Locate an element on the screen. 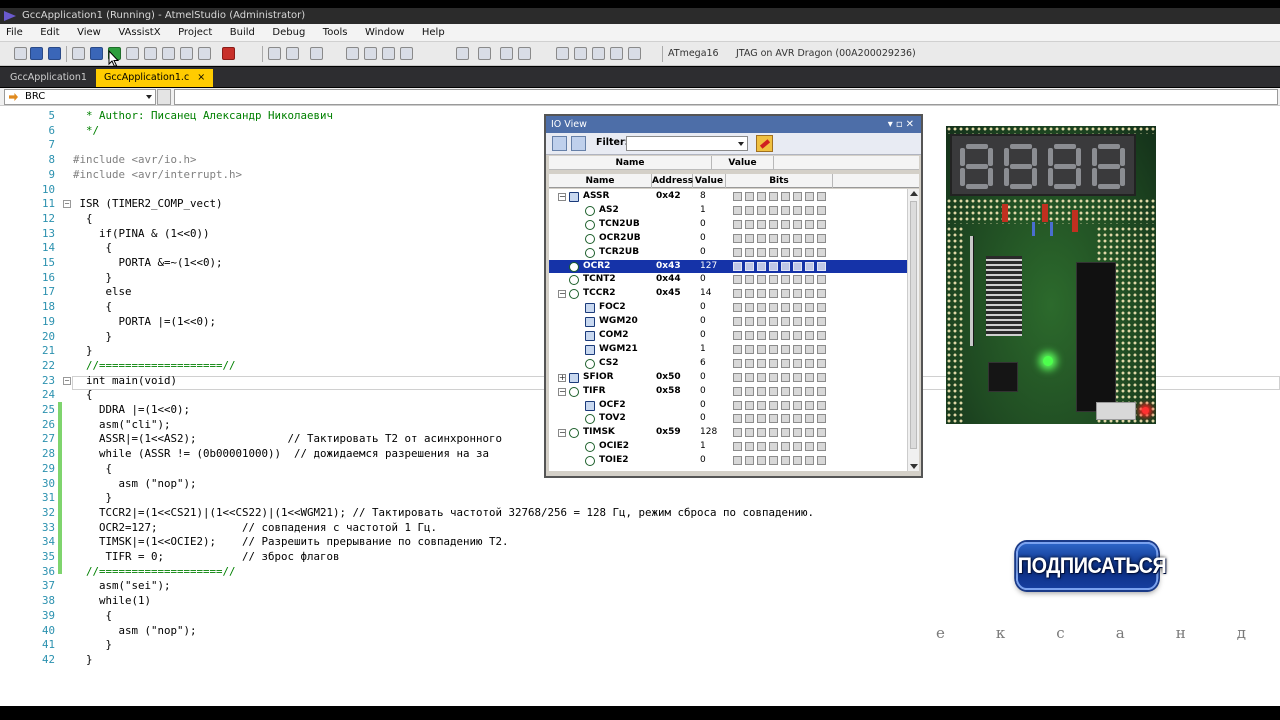 The image size is (1280, 720). register-row: WGM20 0 is located at coordinates (728, 322).